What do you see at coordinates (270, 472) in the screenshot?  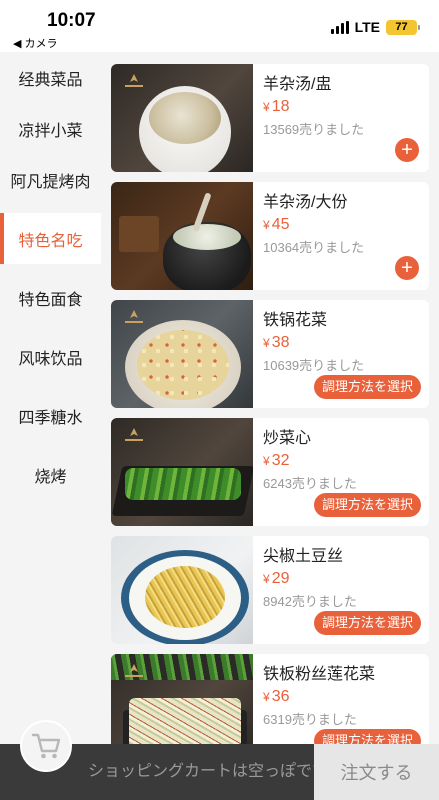 I see `product-card: 炒菜心 ¥32 6243売りました 調理方法を選択` at bounding box center [270, 472].